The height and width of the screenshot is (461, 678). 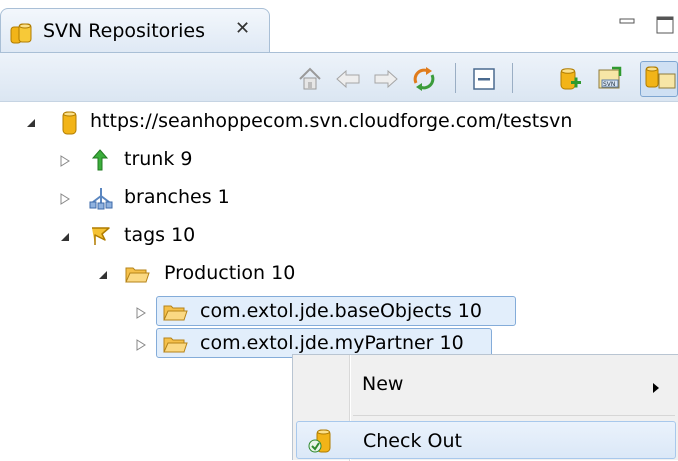 I want to click on tab-title: SVN Repositories, so click(x=124, y=31).